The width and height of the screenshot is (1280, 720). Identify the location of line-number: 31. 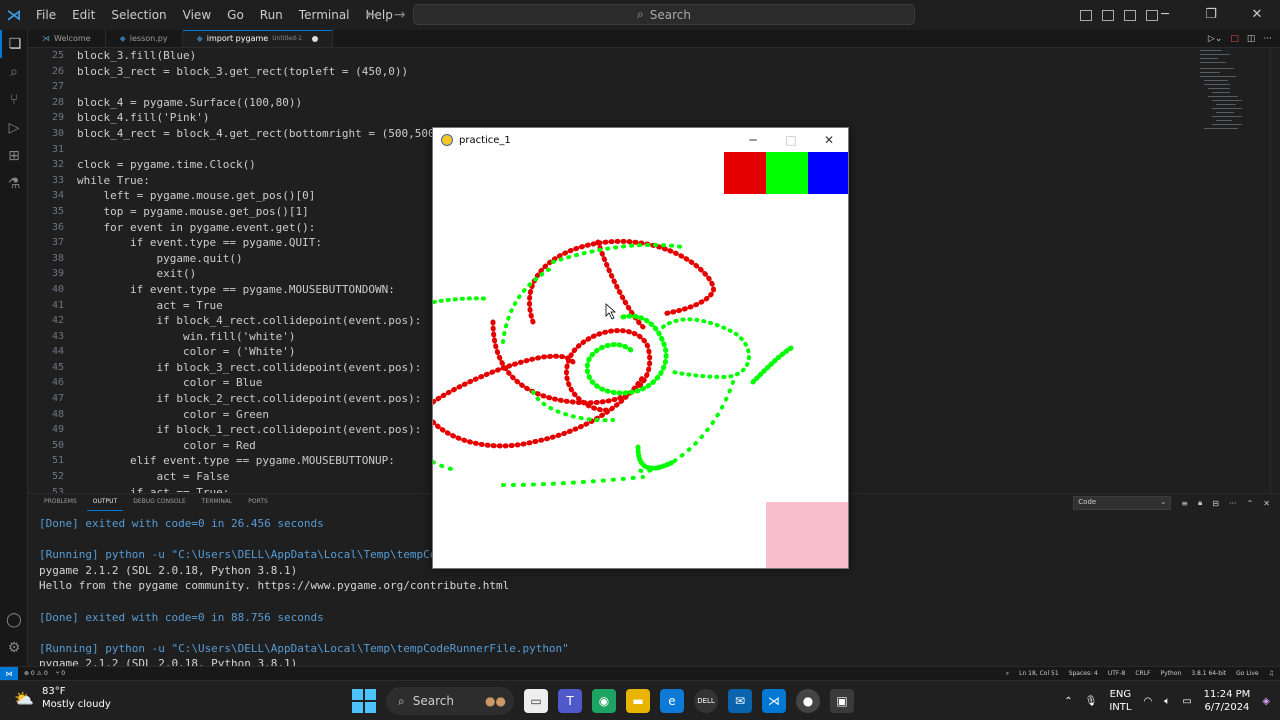
(57, 149).